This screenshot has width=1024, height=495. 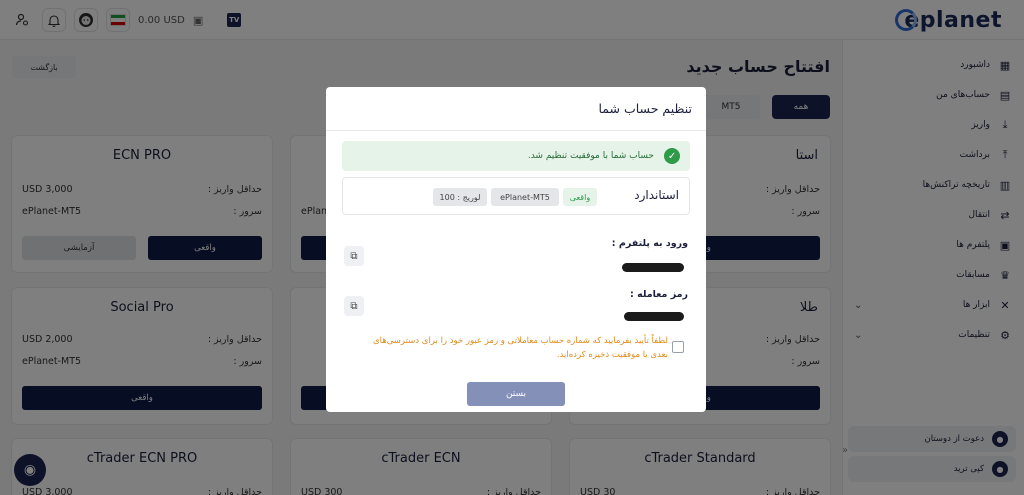 What do you see at coordinates (672, 156) in the screenshot?
I see `check-circle-icon: ✓` at bounding box center [672, 156].